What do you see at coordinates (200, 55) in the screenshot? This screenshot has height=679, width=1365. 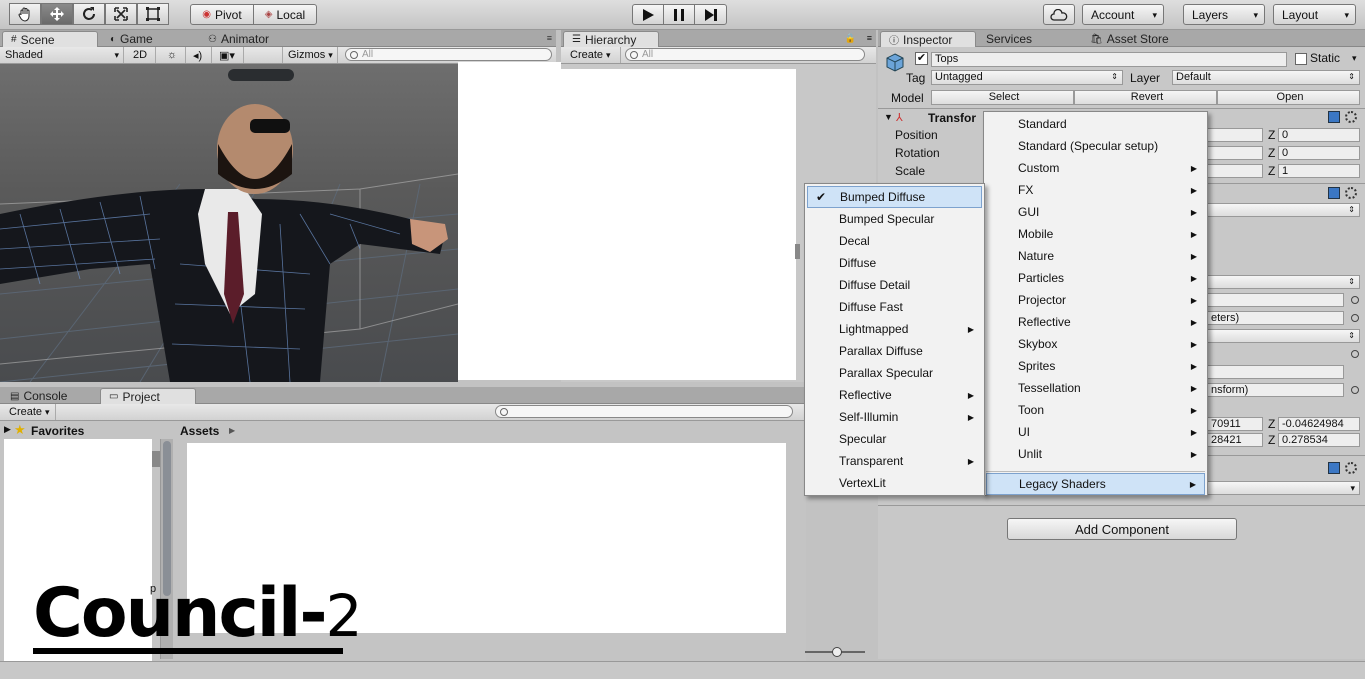 I see `audio-toggle-icon: ◂)` at bounding box center [200, 55].